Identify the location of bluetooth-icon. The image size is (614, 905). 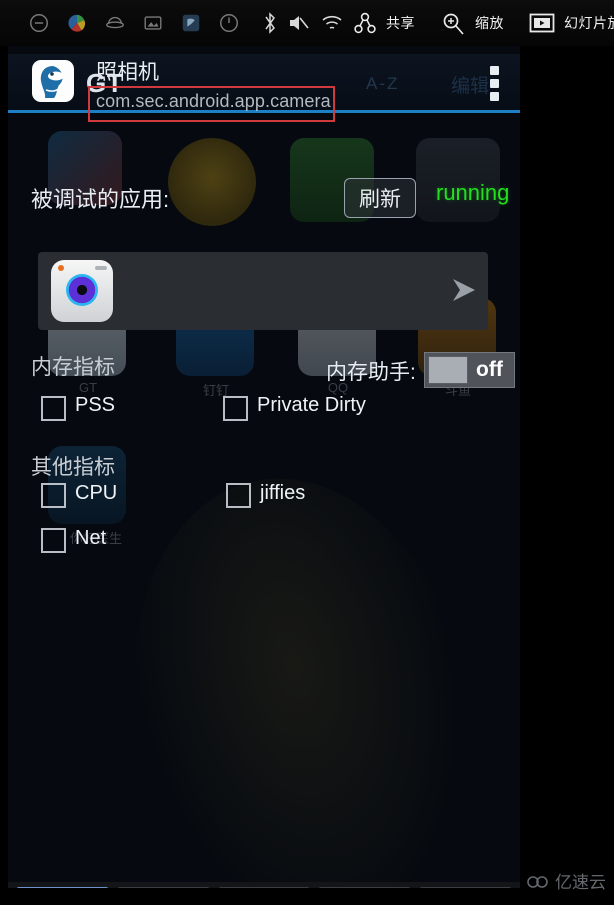
(270, 23).